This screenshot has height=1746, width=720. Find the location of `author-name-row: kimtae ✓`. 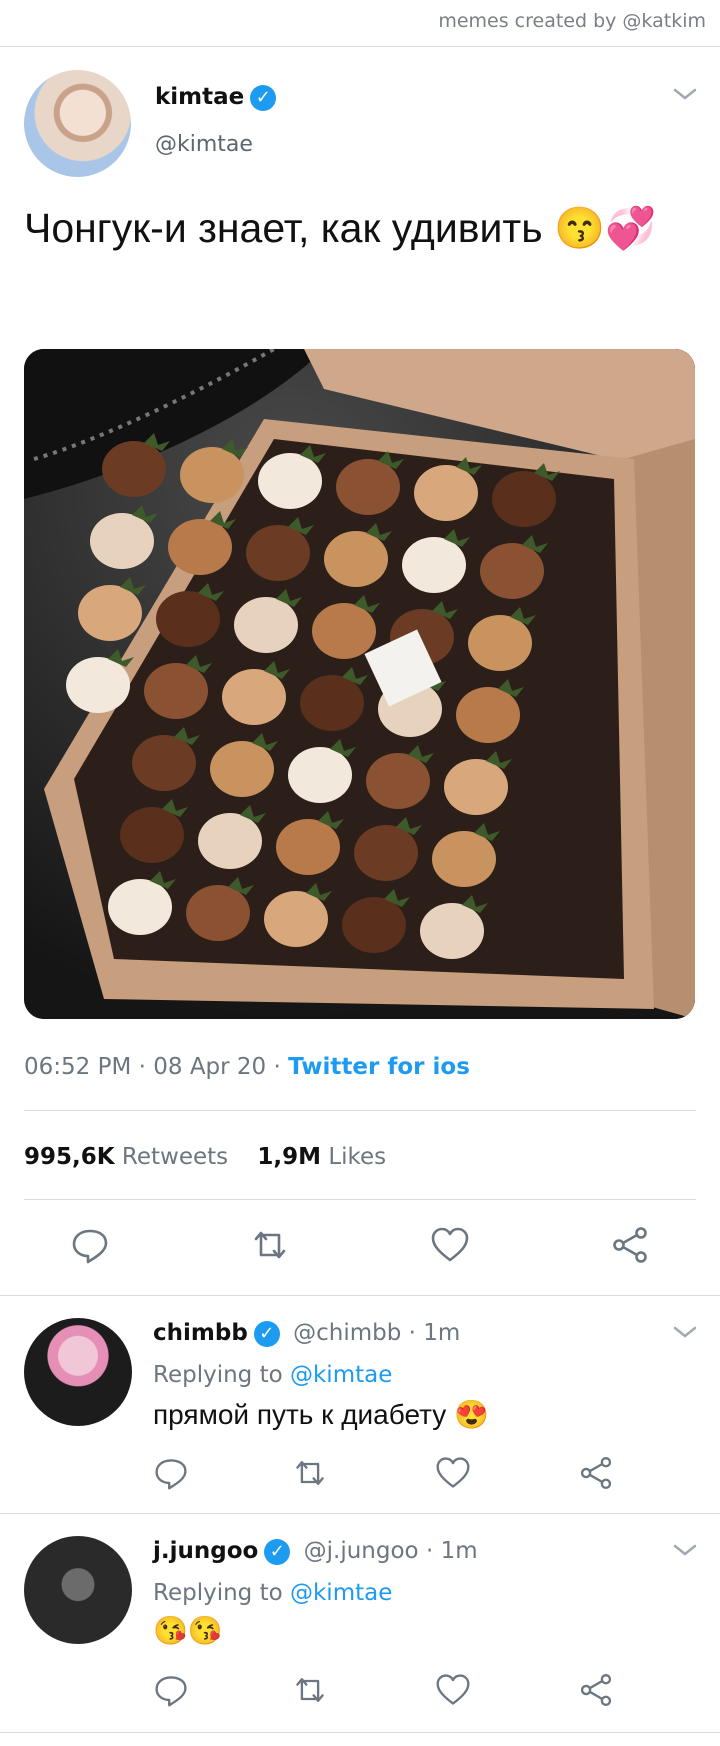

author-name-row: kimtae ✓ is located at coordinates (216, 97).